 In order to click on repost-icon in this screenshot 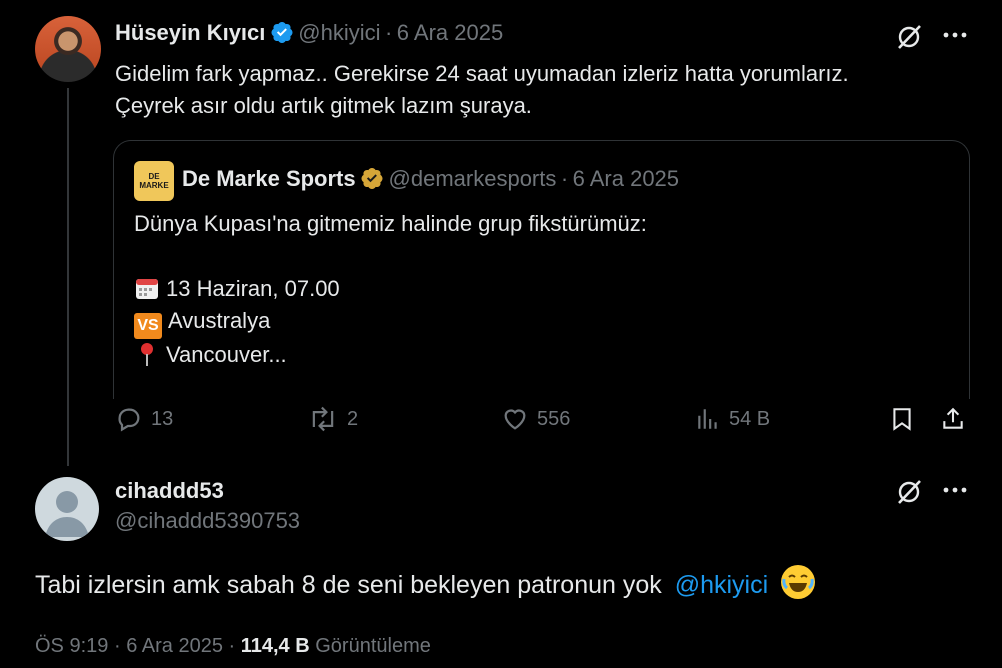, I will do `click(323, 419)`.